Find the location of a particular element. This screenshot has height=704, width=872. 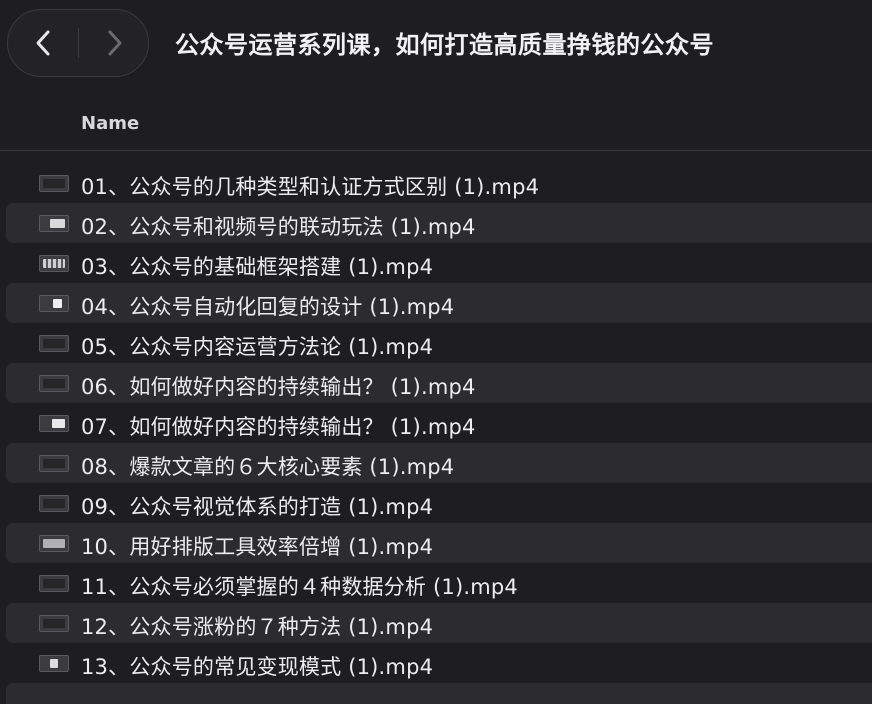

file-name: 04、公众号自动化回复的设计 (1).mp4 is located at coordinates (268, 307).